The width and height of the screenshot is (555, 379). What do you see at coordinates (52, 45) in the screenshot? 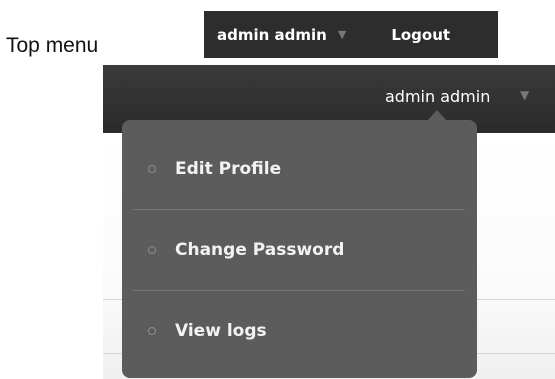
I see `caption-top-menu: Top menu` at bounding box center [52, 45].